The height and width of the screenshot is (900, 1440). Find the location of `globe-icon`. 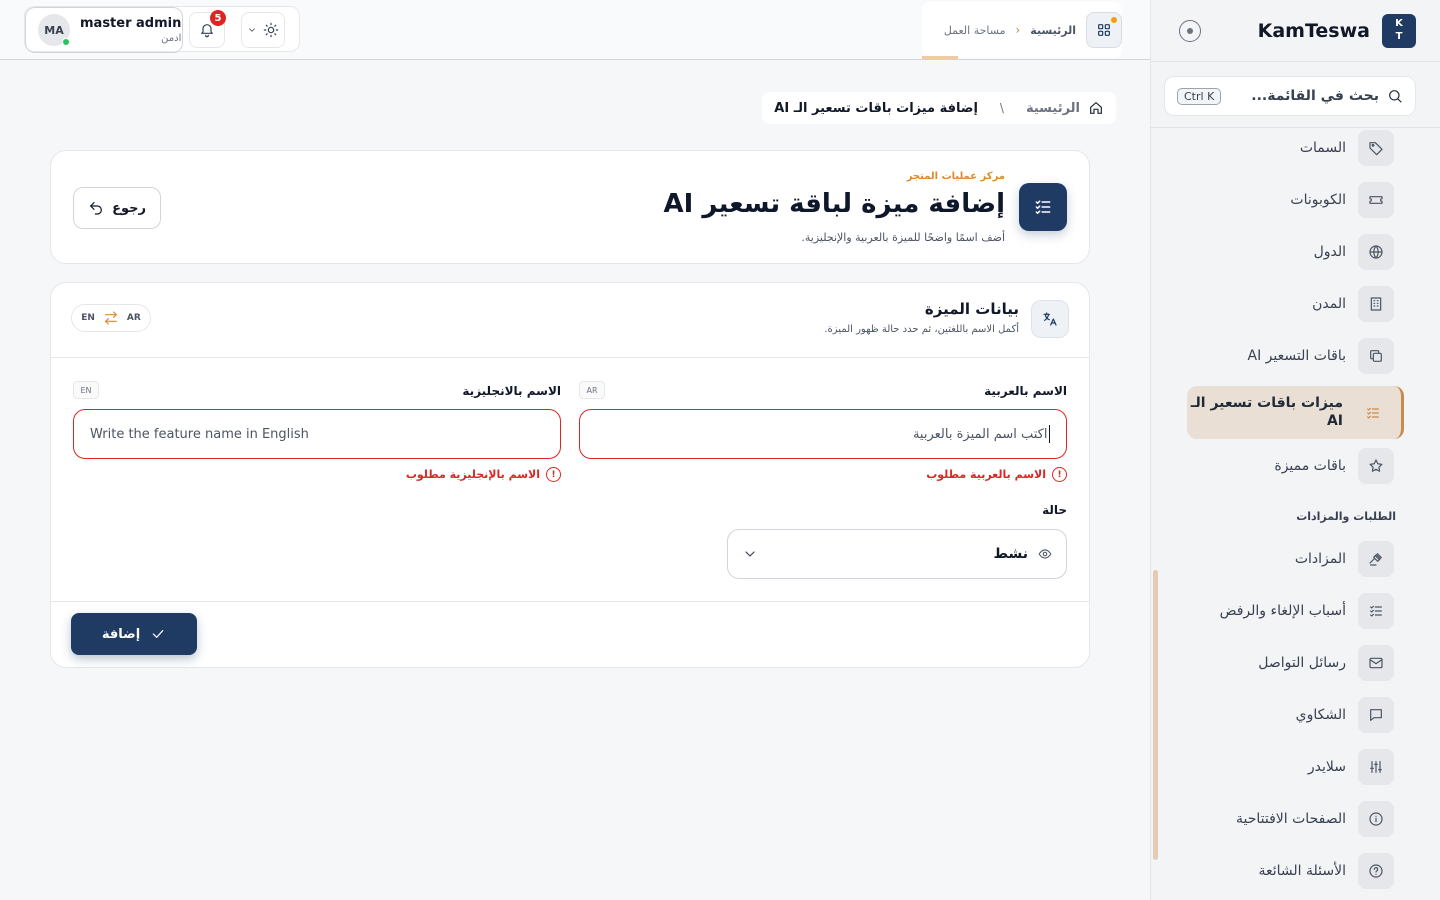

globe-icon is located at coordinates (1376, 252).